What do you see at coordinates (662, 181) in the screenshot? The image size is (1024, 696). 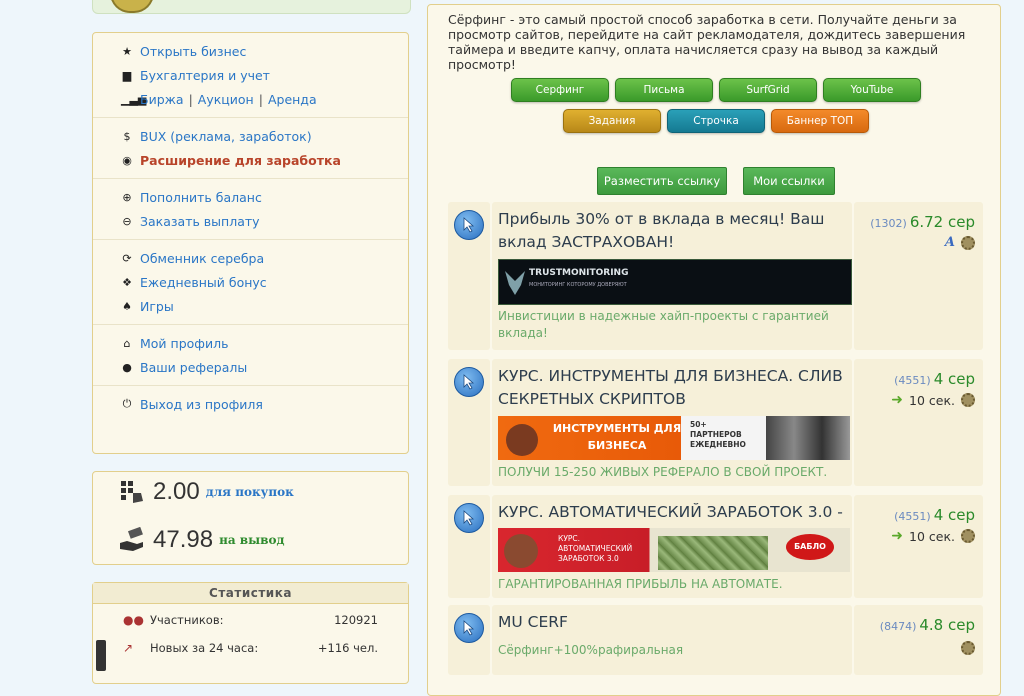 I see `place-link-button: Разместить ссылку` at bounding box center [662, 181].